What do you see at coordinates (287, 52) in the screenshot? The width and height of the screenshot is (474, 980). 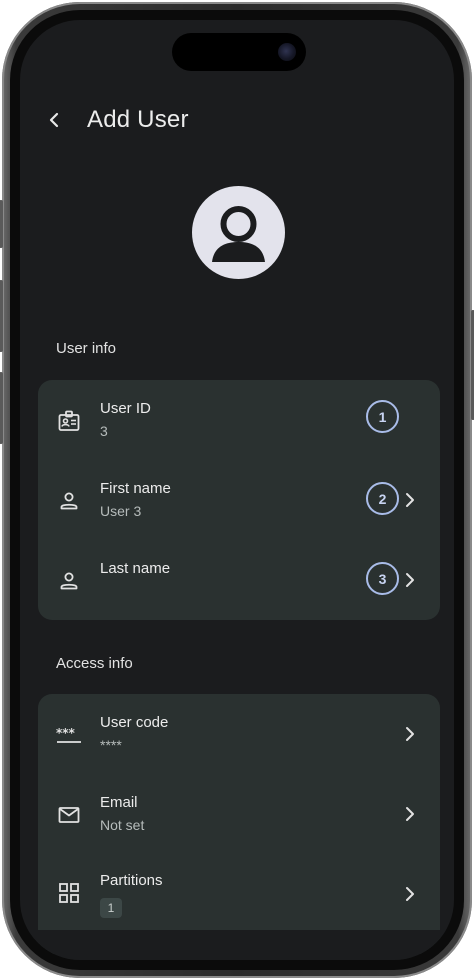 I see `camera-icon` at bounding box center [287, 52].